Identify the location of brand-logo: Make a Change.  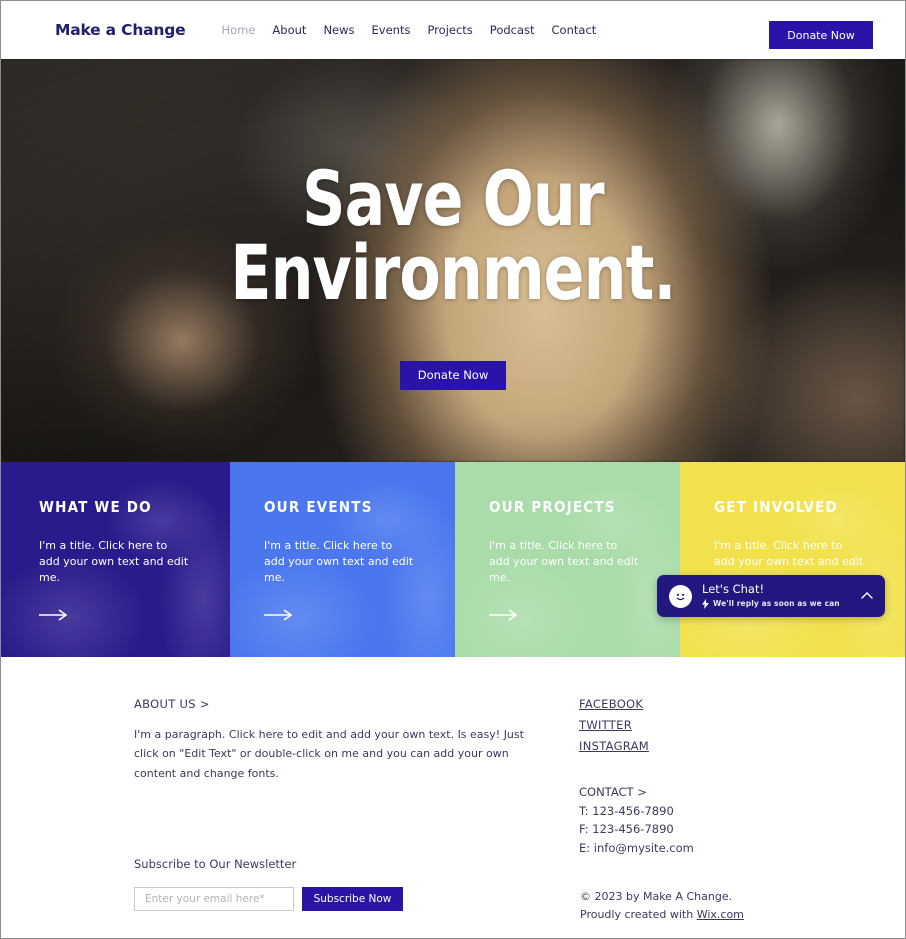
(120, 30).